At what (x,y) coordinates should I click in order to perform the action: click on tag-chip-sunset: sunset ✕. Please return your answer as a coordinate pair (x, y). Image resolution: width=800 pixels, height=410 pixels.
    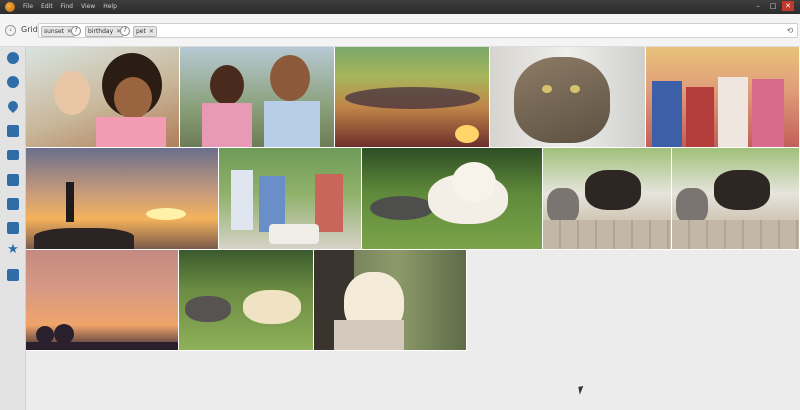
    Looking at the image, I should click on (58, 31).